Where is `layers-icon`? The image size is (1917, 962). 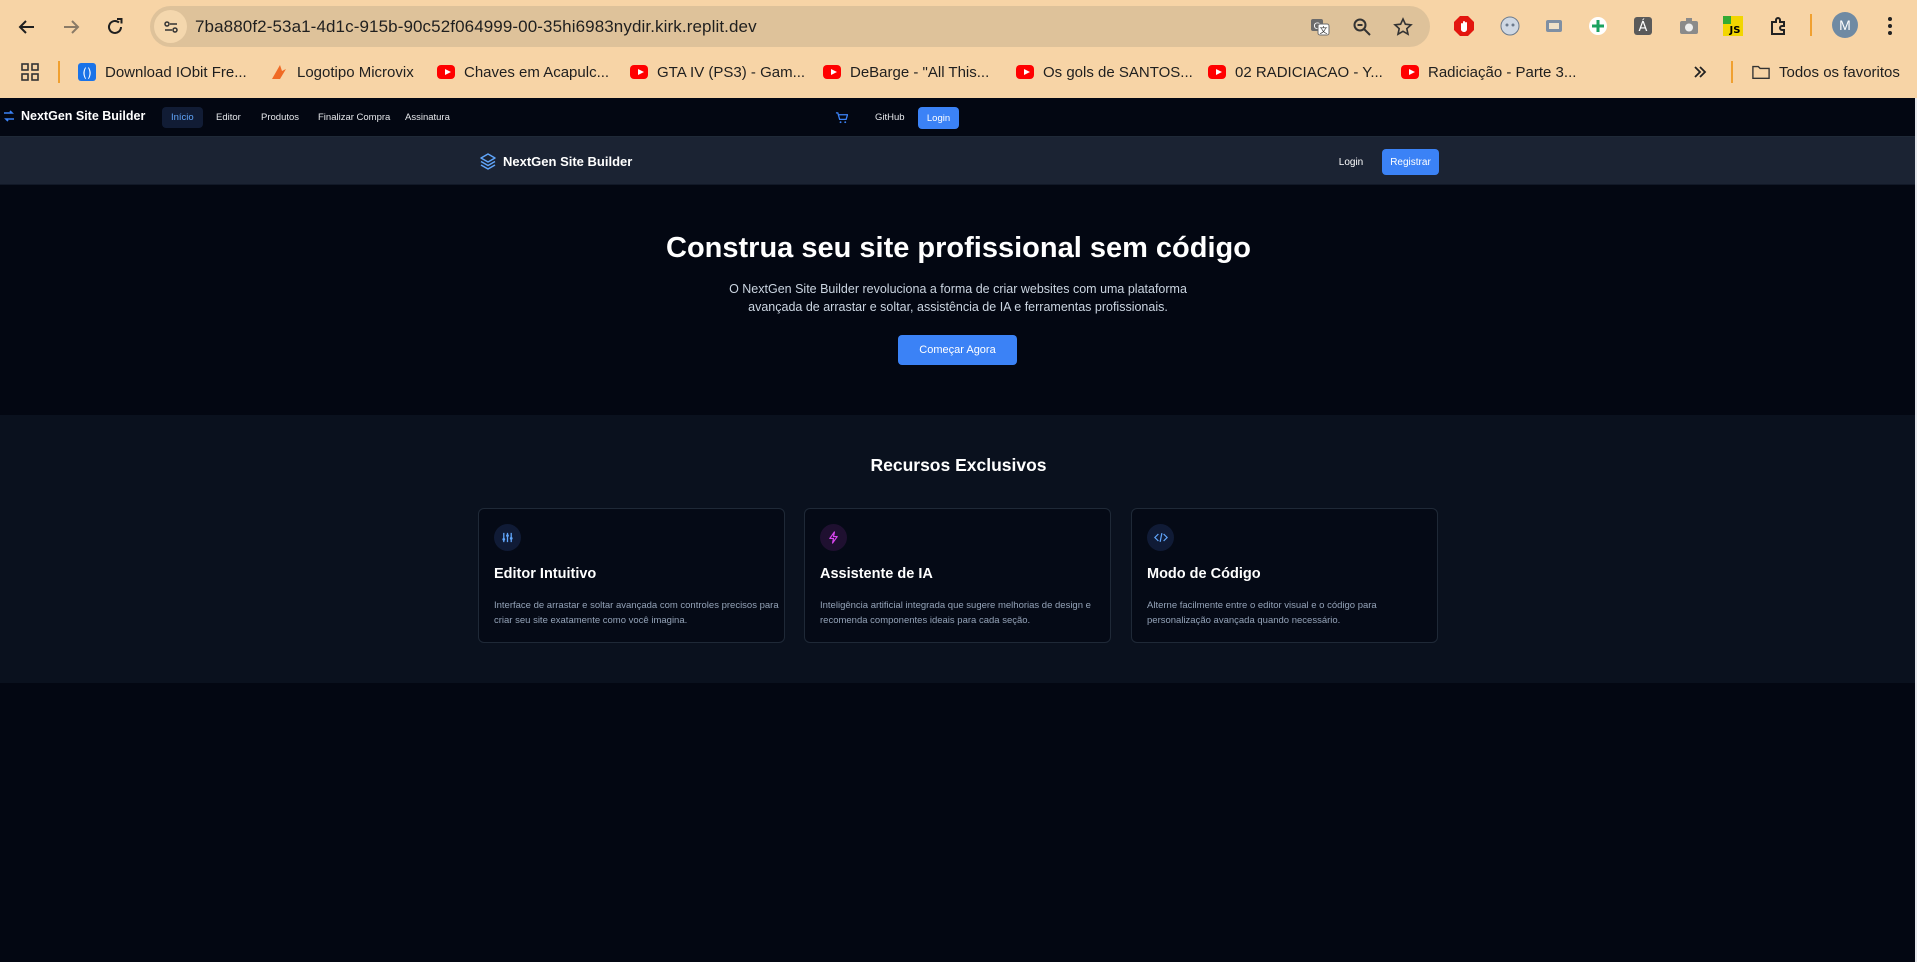 layers-icon is located at coordinates (488, 161).